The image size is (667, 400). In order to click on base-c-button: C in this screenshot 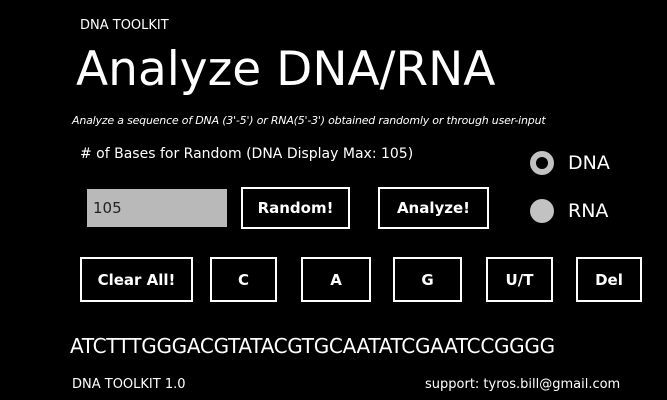, I will do `click(243, 279)`.